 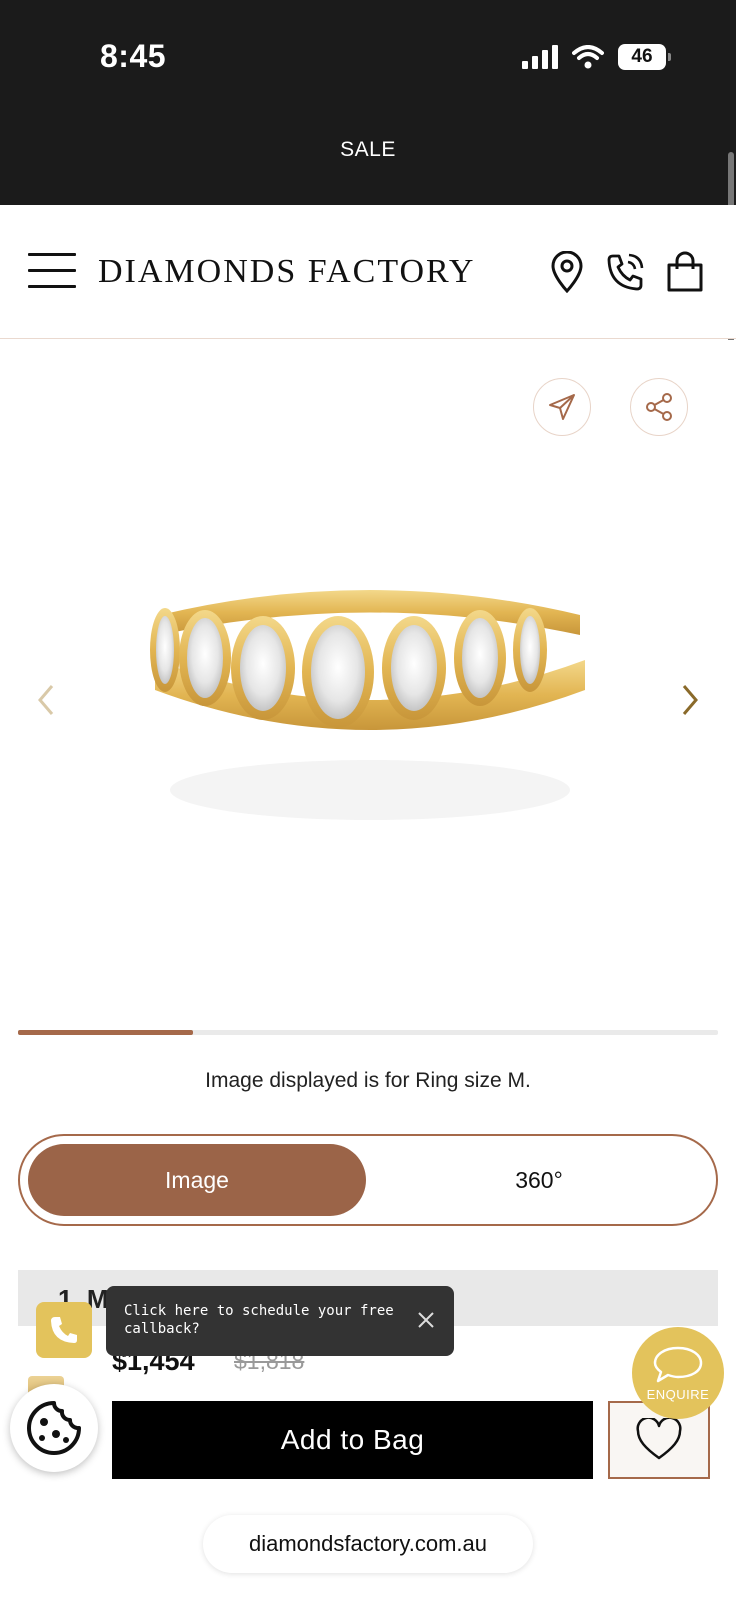 What do you see at coordinates (368, 102) in the screenshot?
I see `top-bar: 8:45 46 SALE` at bounding box center [368, 102].